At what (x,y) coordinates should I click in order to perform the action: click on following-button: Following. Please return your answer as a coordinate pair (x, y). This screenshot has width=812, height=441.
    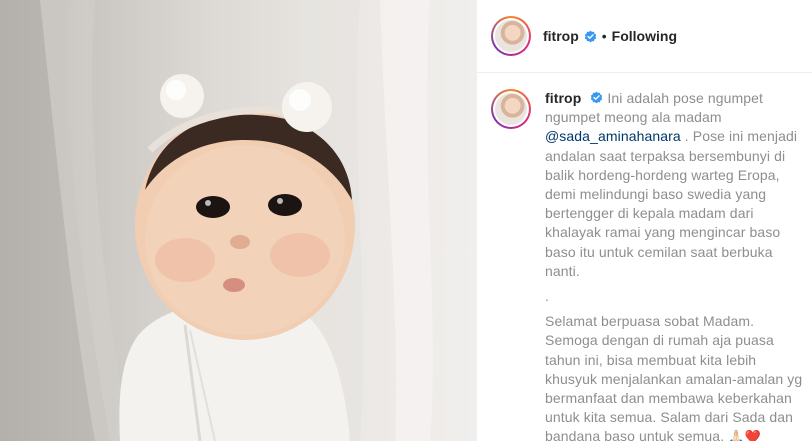
    Looking at the image, I should click on (644, 36).